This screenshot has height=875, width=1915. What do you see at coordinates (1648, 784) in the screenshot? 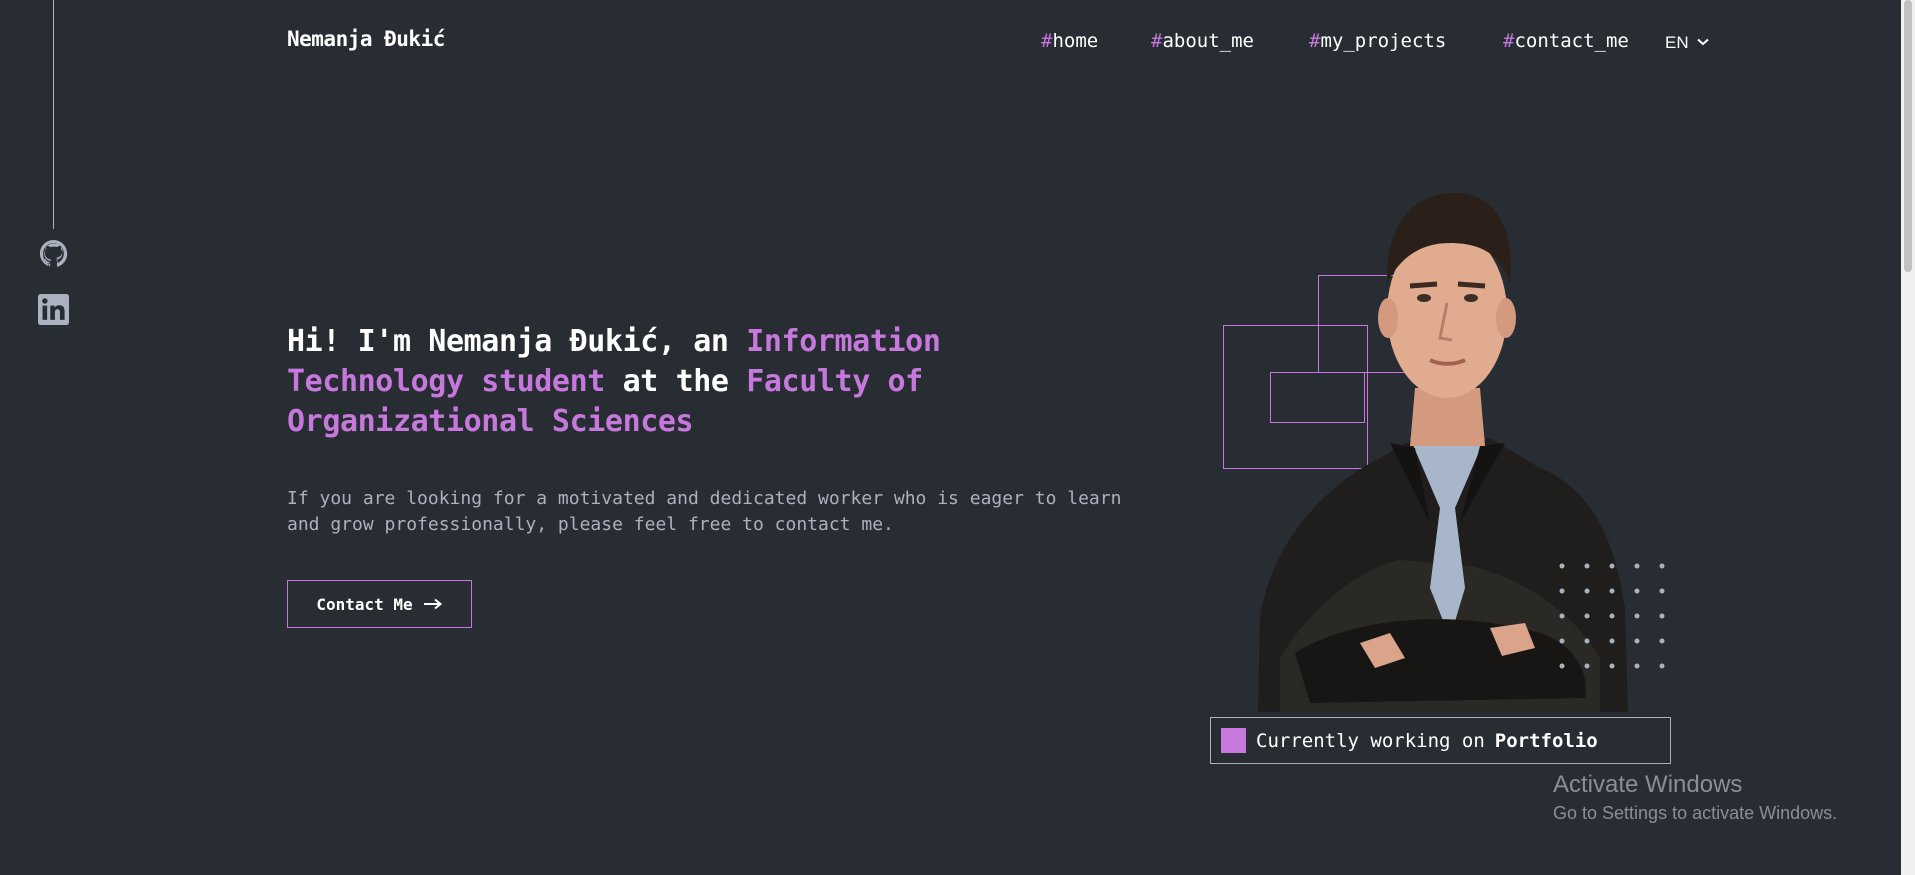
I see `watermark-title: Activate Windows` at bounding box center [1648, 784].